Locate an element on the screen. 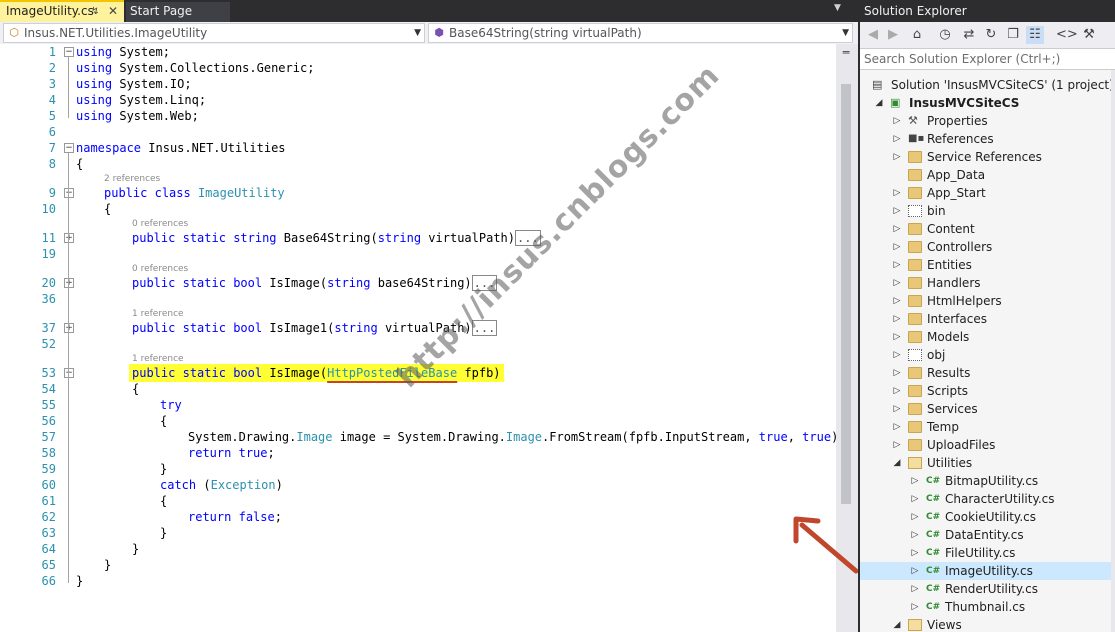 This screenshot has width=1115, height=632. tree-item: App_Data is located at coordinates (987, 175).